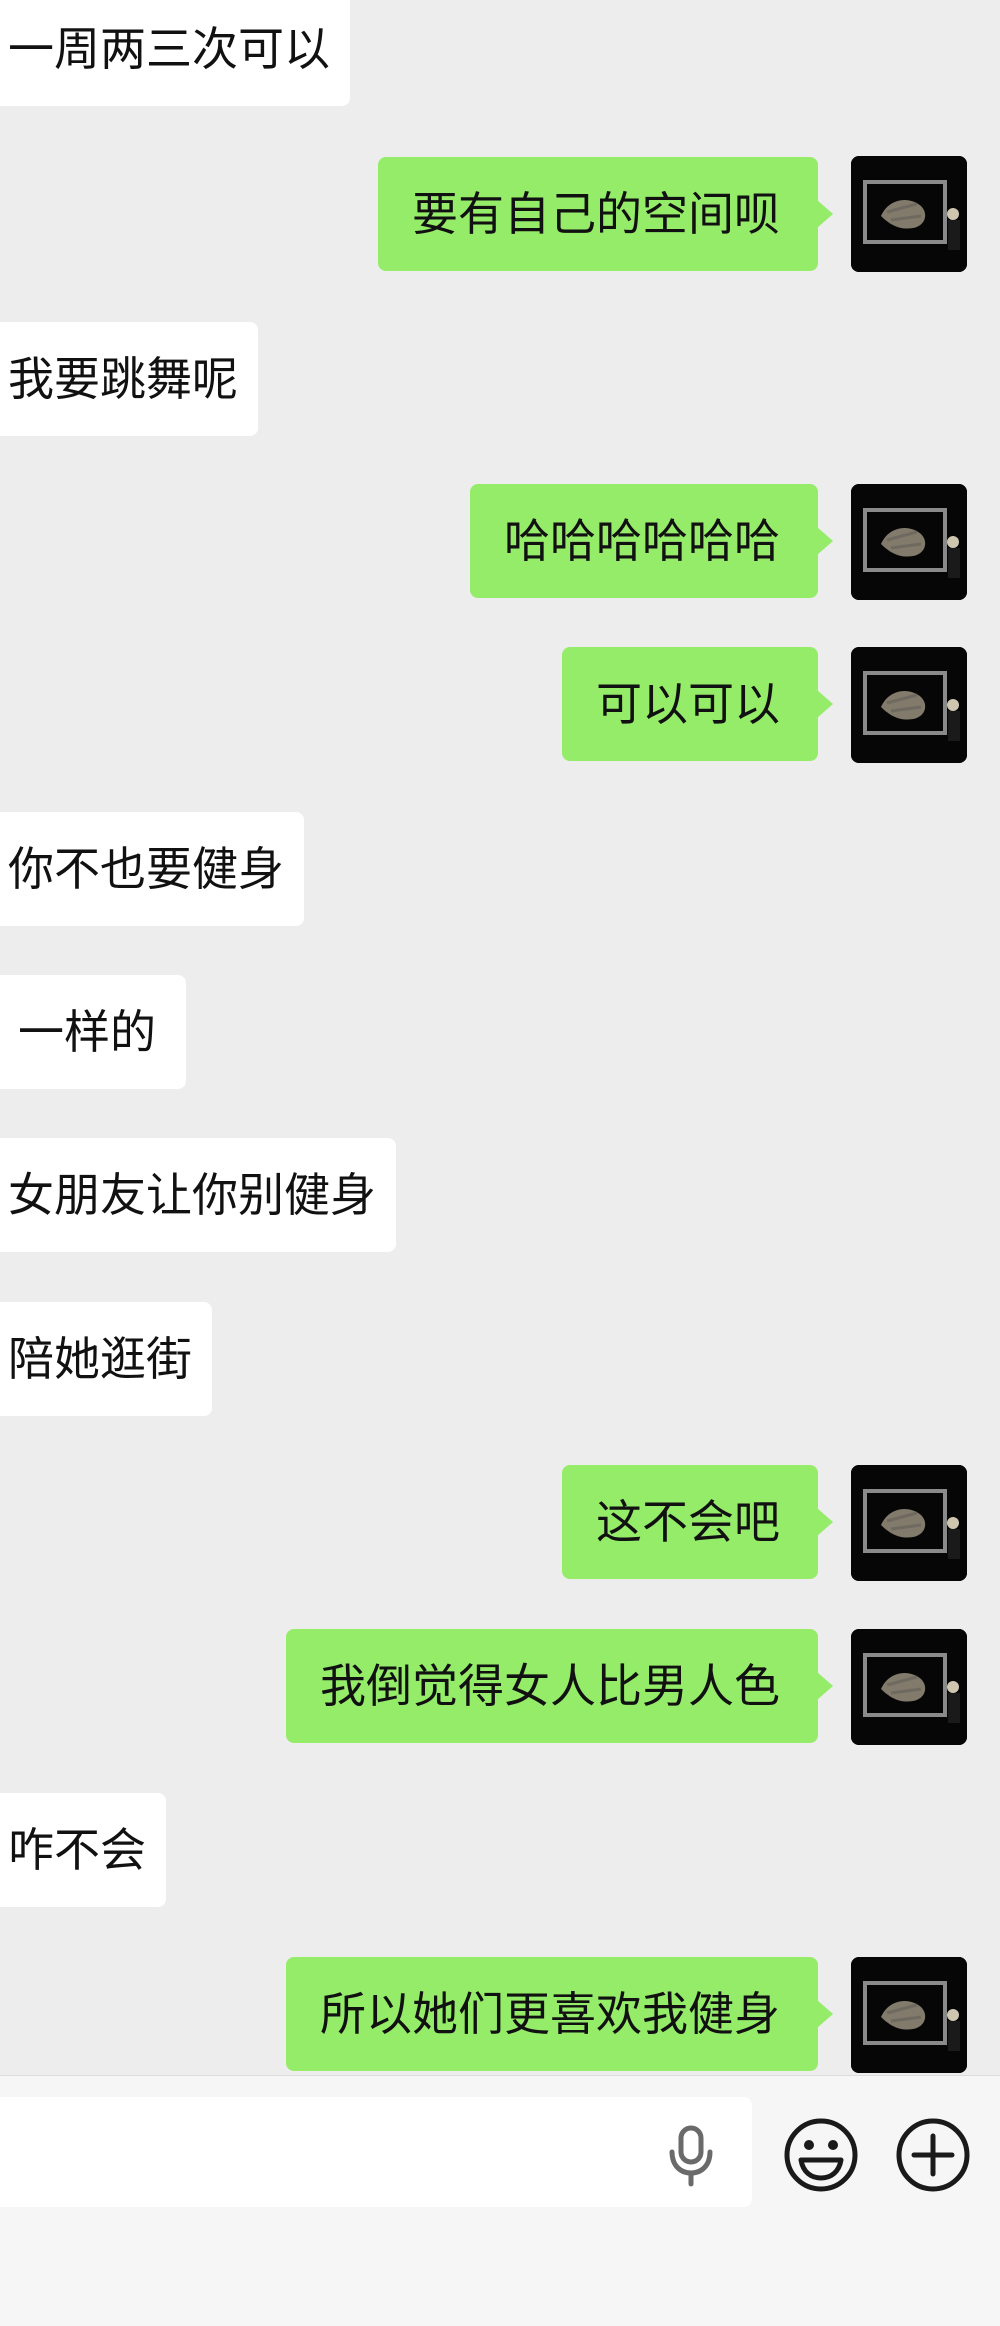  Describe the element at coordinates (933, 2155) in the screenshot. I see `plus-icon` at that location.